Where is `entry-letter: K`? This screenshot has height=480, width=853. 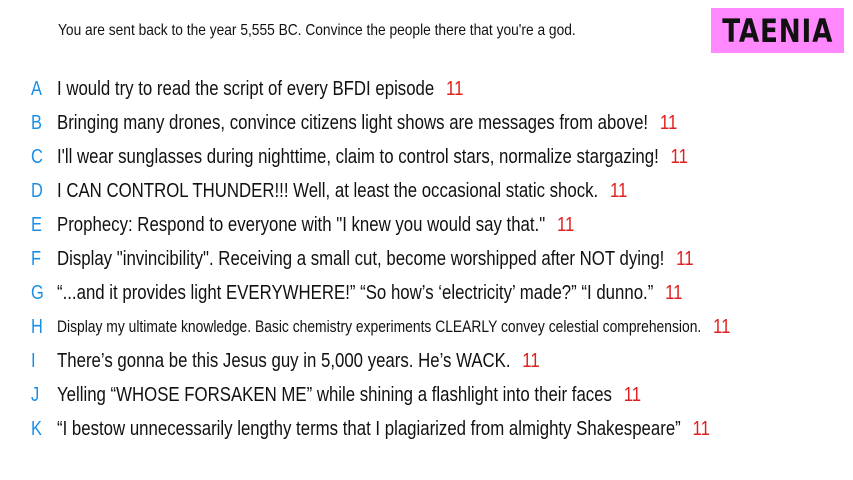 entry-letter: K is located at coordinates (36, 428).